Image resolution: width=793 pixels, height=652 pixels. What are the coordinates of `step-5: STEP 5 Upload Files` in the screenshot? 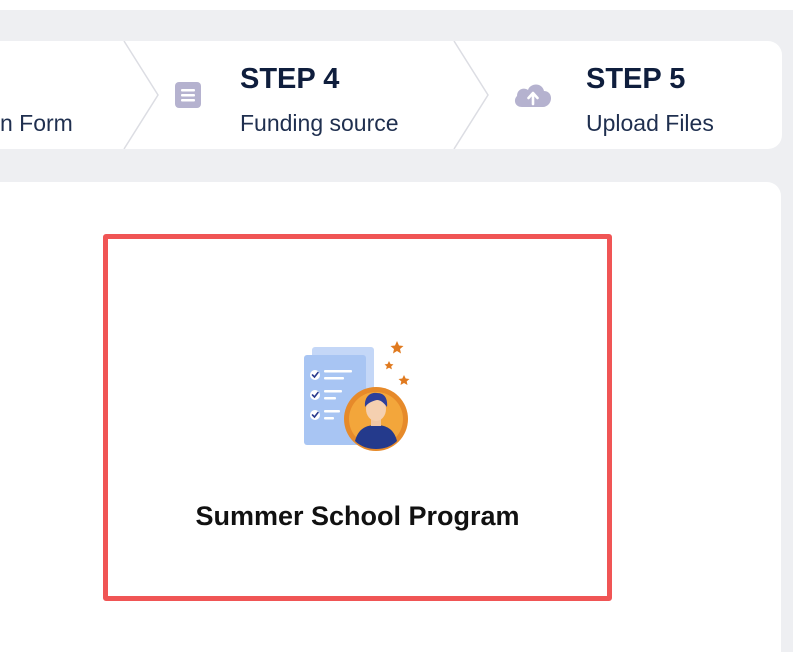 It's located at (646, 95).